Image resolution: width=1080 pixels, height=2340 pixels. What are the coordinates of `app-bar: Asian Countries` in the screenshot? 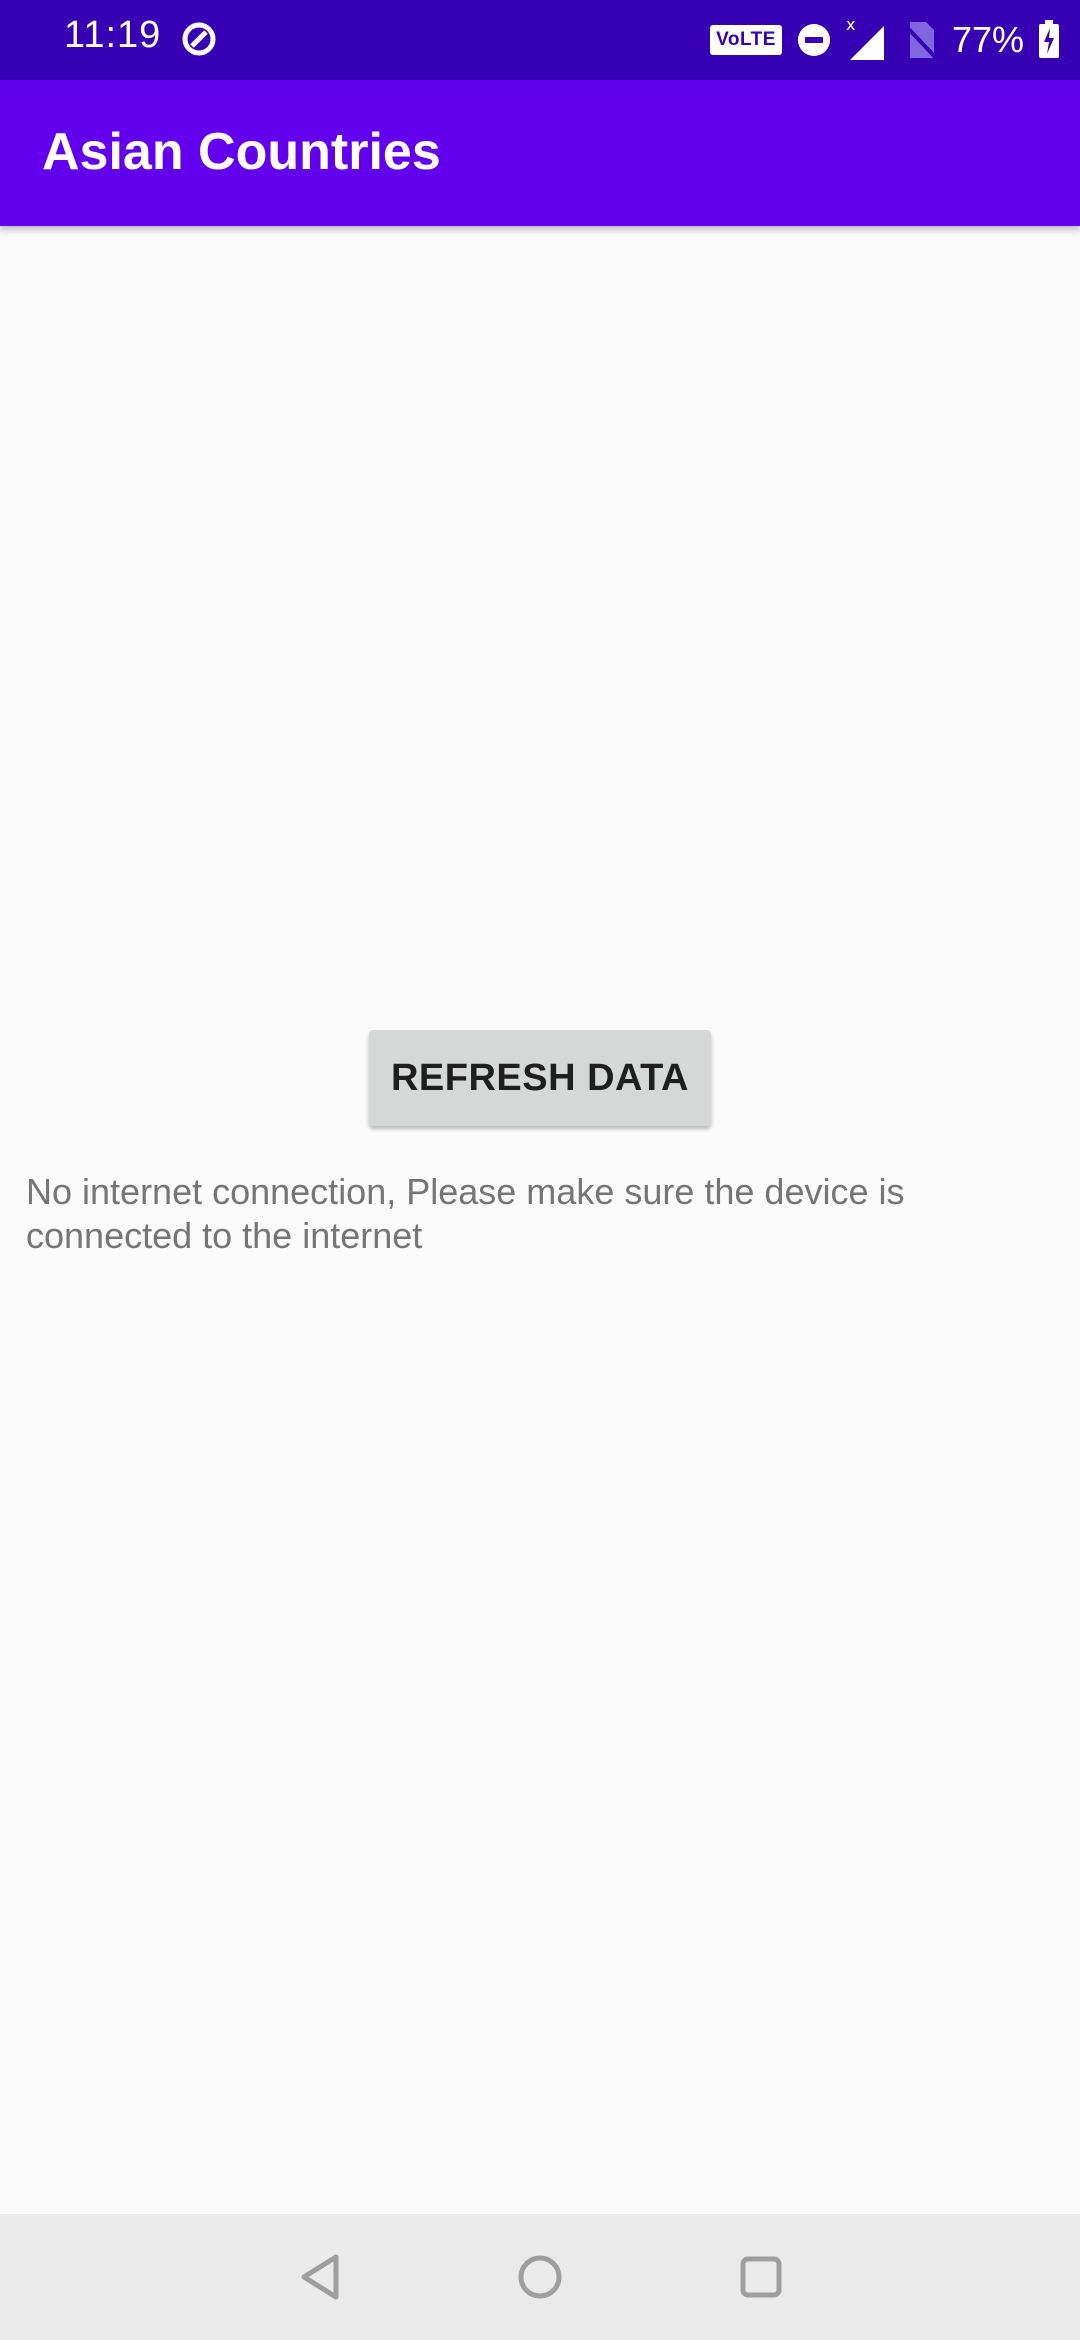 It's located at (540, 153).